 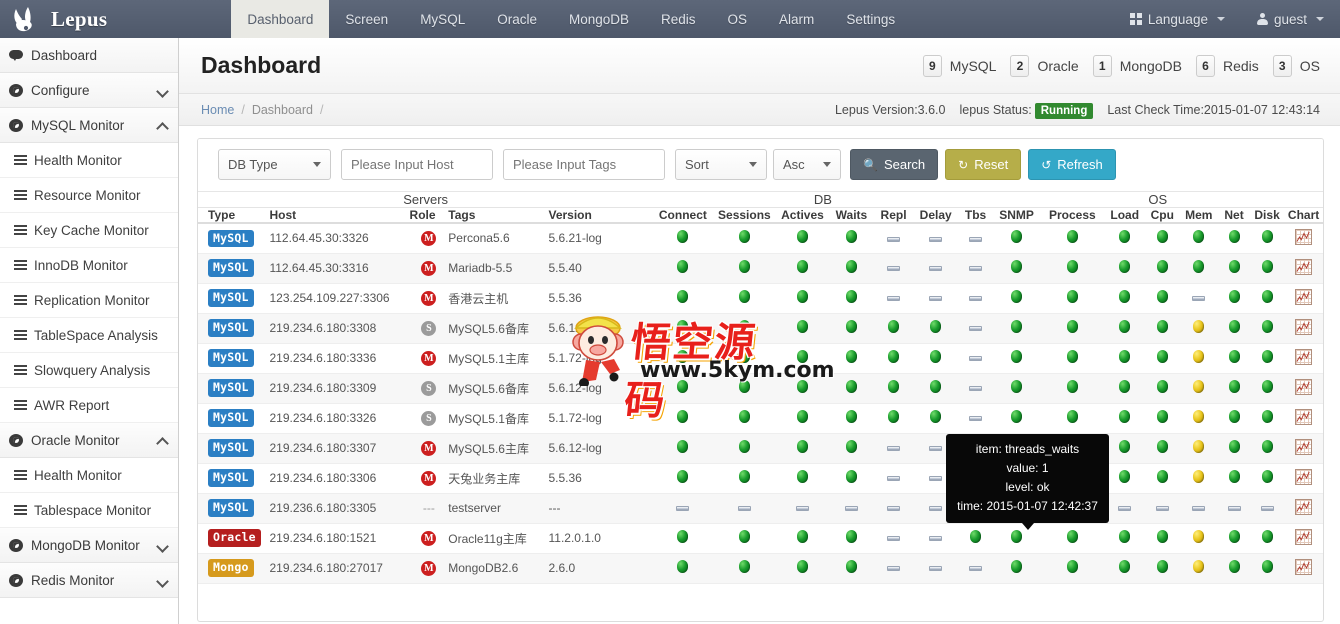 I want to click on nav-item-alarm: Alarm, so click(x=796, y=19).